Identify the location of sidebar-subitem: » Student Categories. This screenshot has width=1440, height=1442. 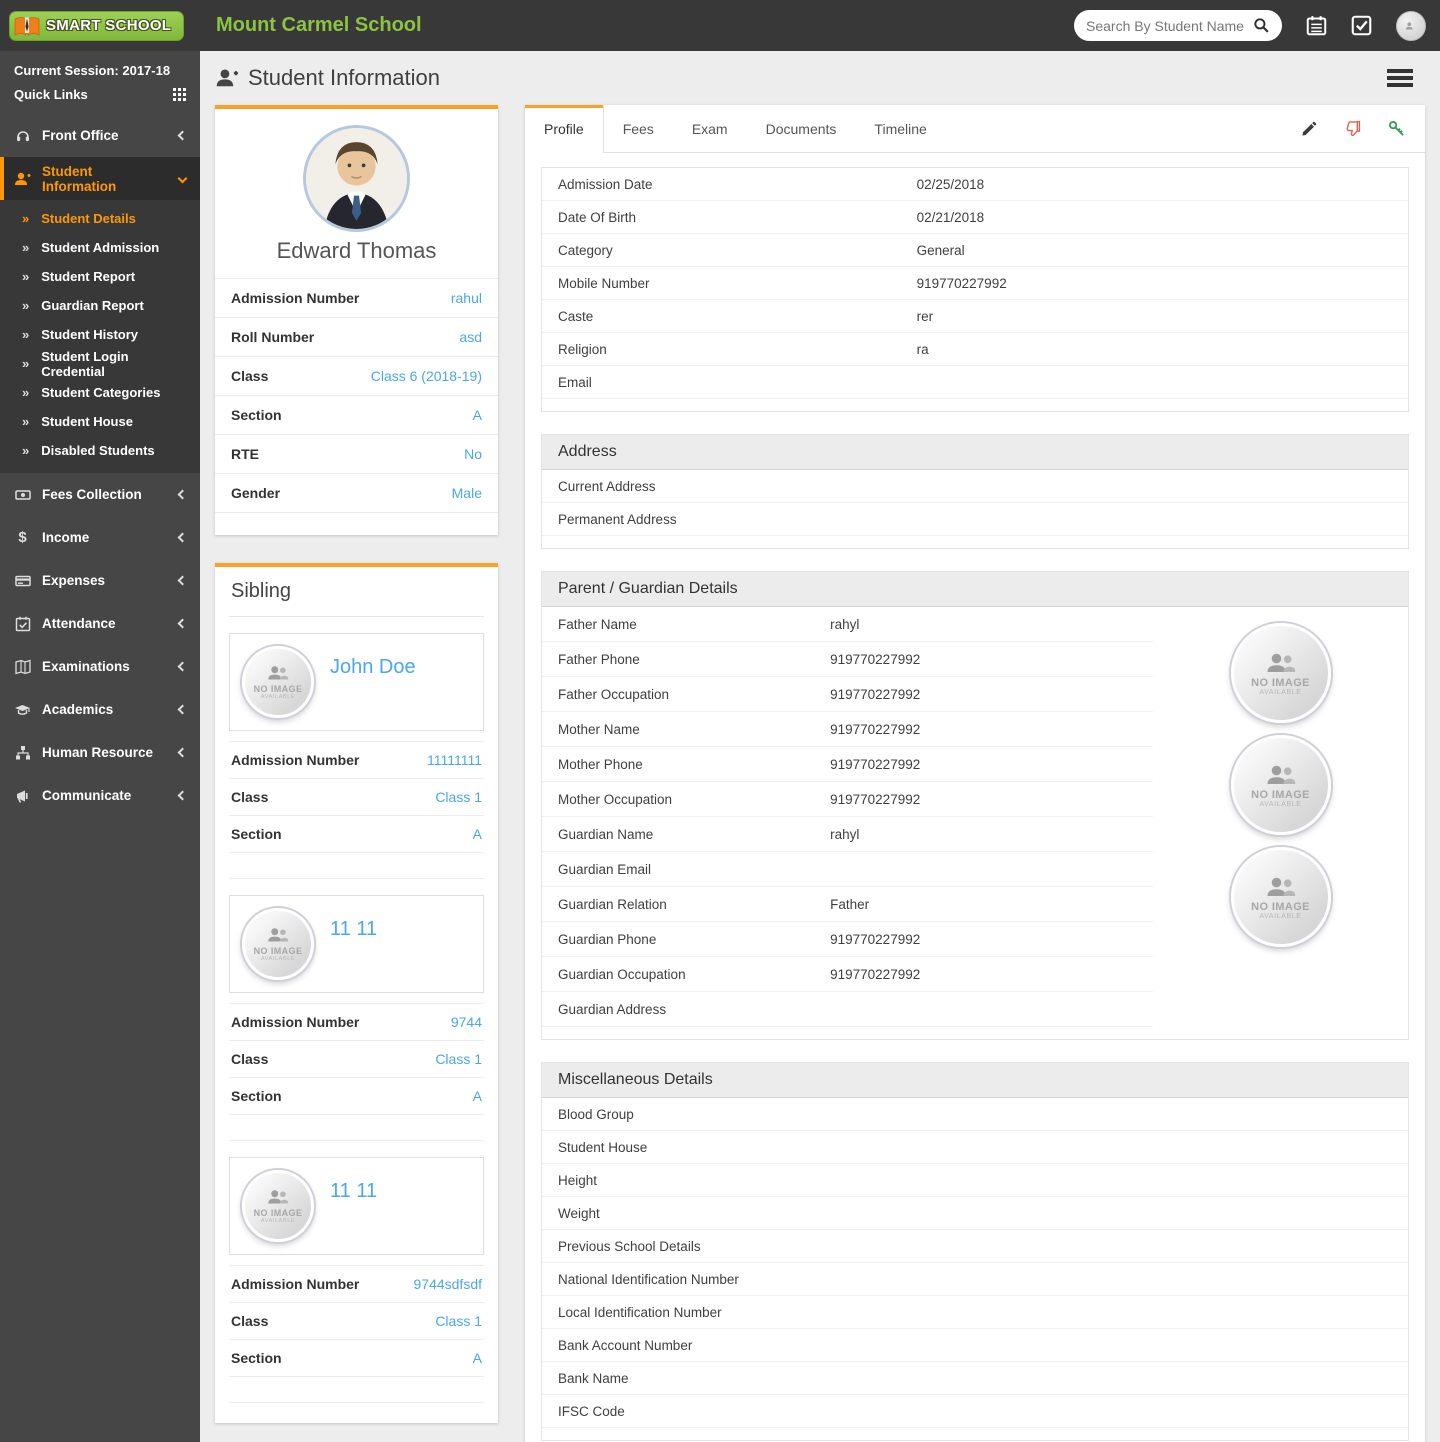
(100, 392).